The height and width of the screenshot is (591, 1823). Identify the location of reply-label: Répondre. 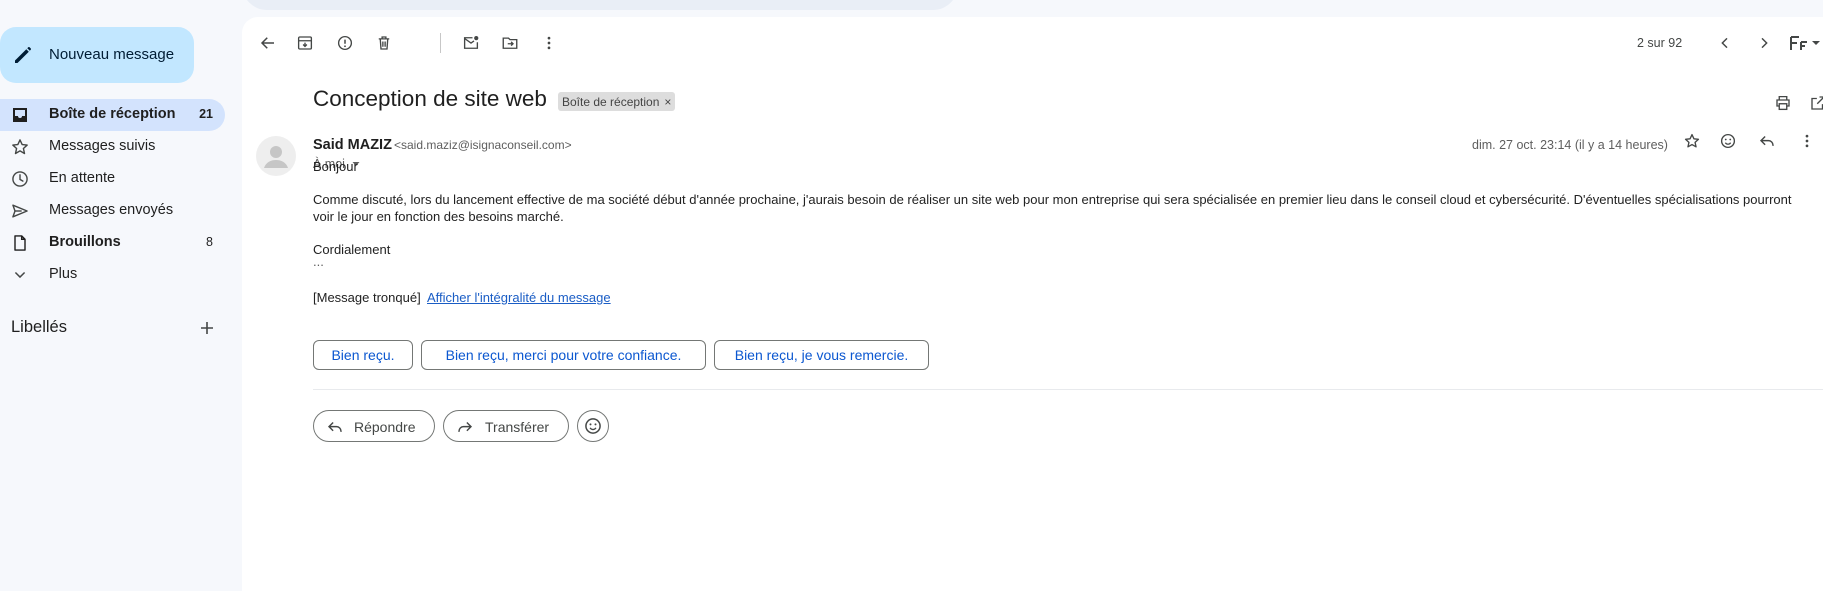
(385, 427).